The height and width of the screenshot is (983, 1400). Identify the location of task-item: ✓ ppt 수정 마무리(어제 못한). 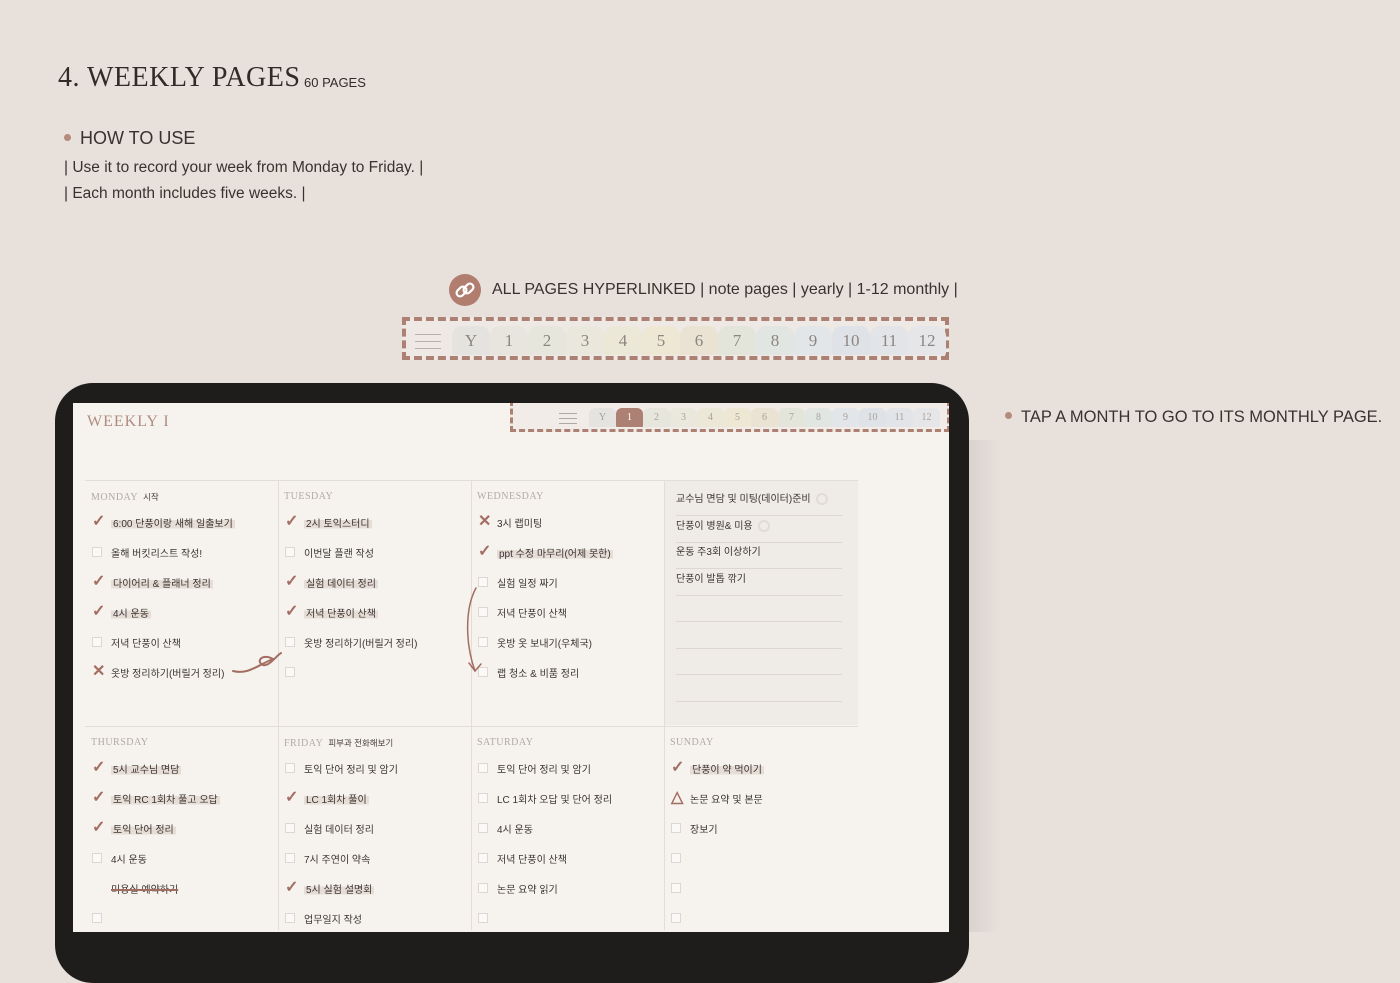
(545, 552).